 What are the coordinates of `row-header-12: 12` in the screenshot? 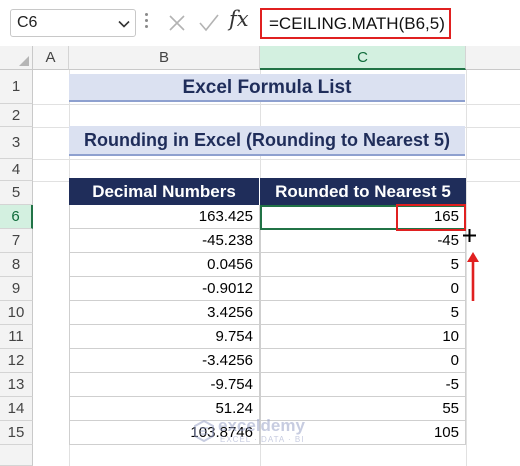 It's located at (16, 361).